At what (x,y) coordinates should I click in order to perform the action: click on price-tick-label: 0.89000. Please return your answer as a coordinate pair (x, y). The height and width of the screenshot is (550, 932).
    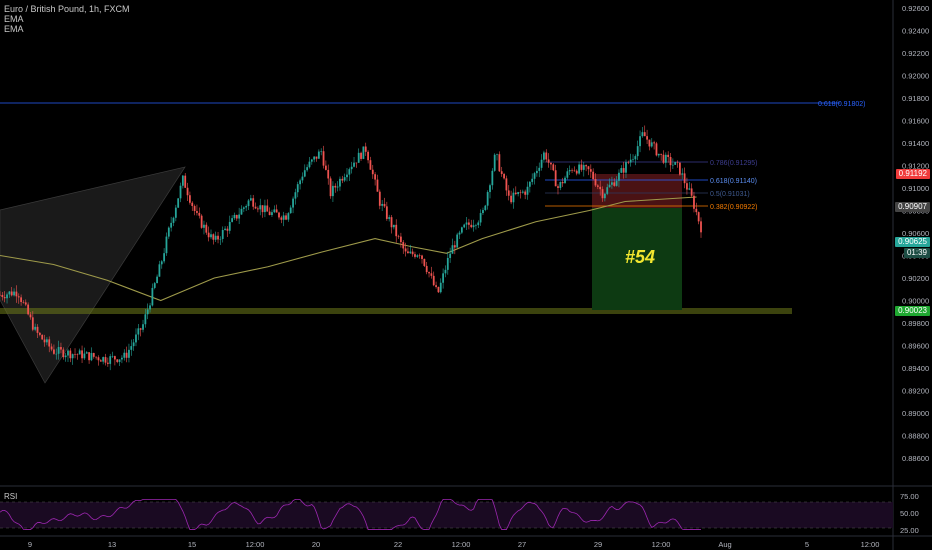
    Looking at the image, I should click on (915, 413).